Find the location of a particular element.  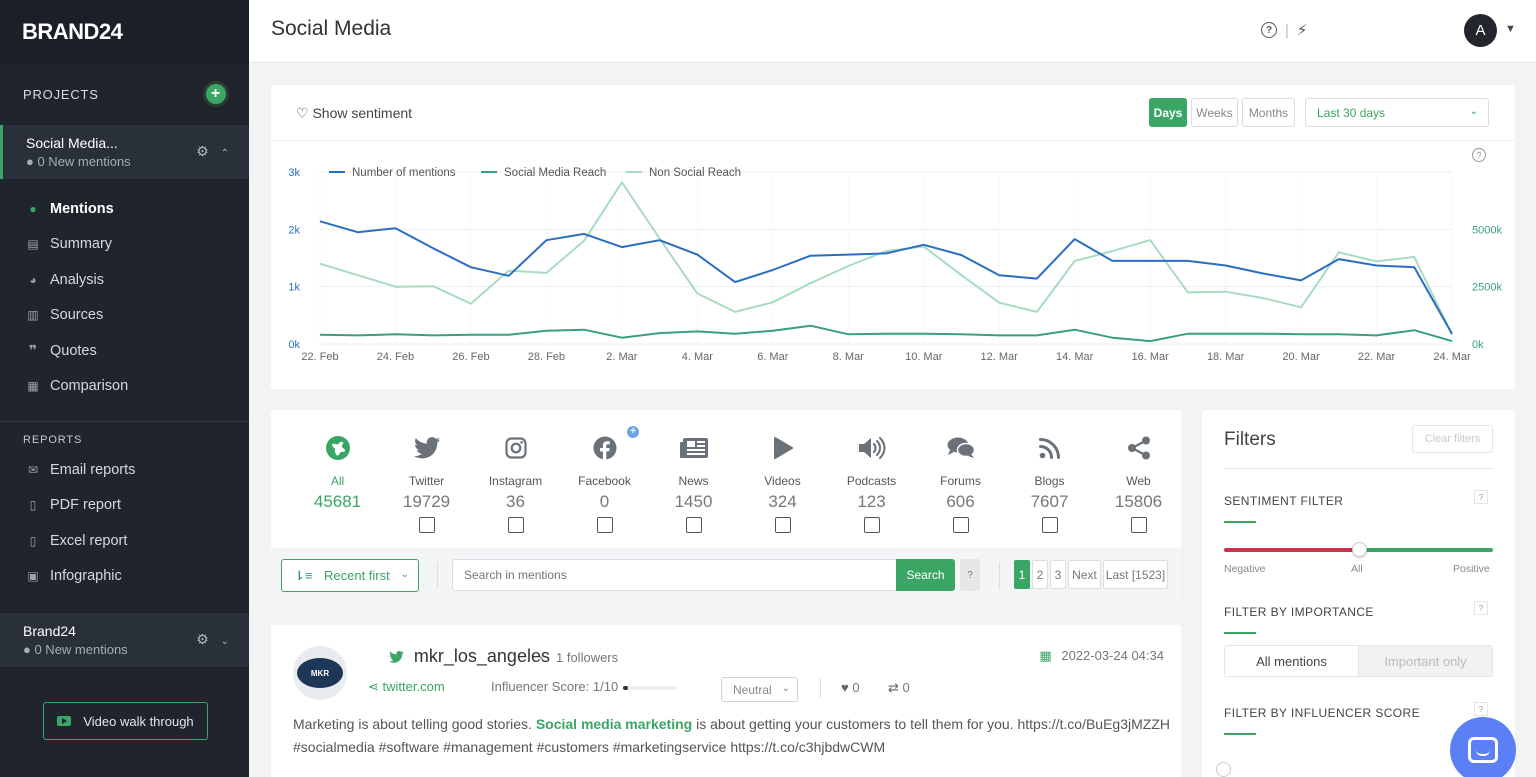

influencer-slider-handle is located at coordinates (1223, 769).